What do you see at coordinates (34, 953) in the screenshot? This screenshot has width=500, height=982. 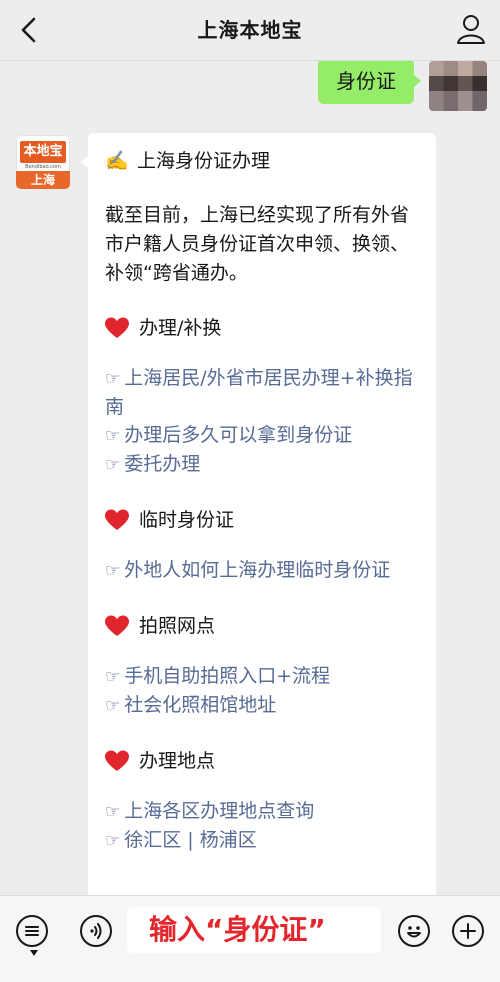 I see `switch-caret-icon` at bounding box center [34, 953].